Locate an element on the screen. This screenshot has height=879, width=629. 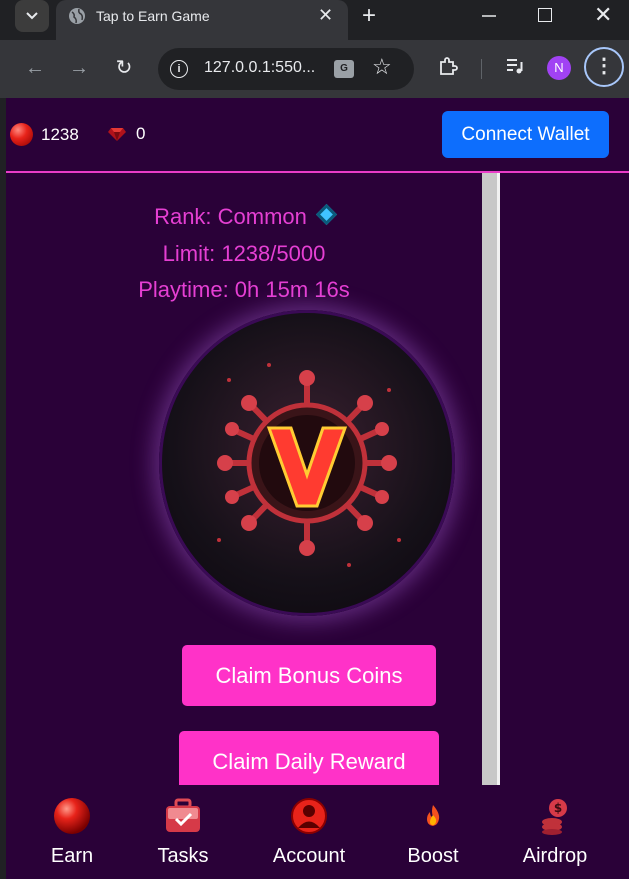
playtime-text: Playtime: 0h 15m 16s is located at coordinates (244, 289).